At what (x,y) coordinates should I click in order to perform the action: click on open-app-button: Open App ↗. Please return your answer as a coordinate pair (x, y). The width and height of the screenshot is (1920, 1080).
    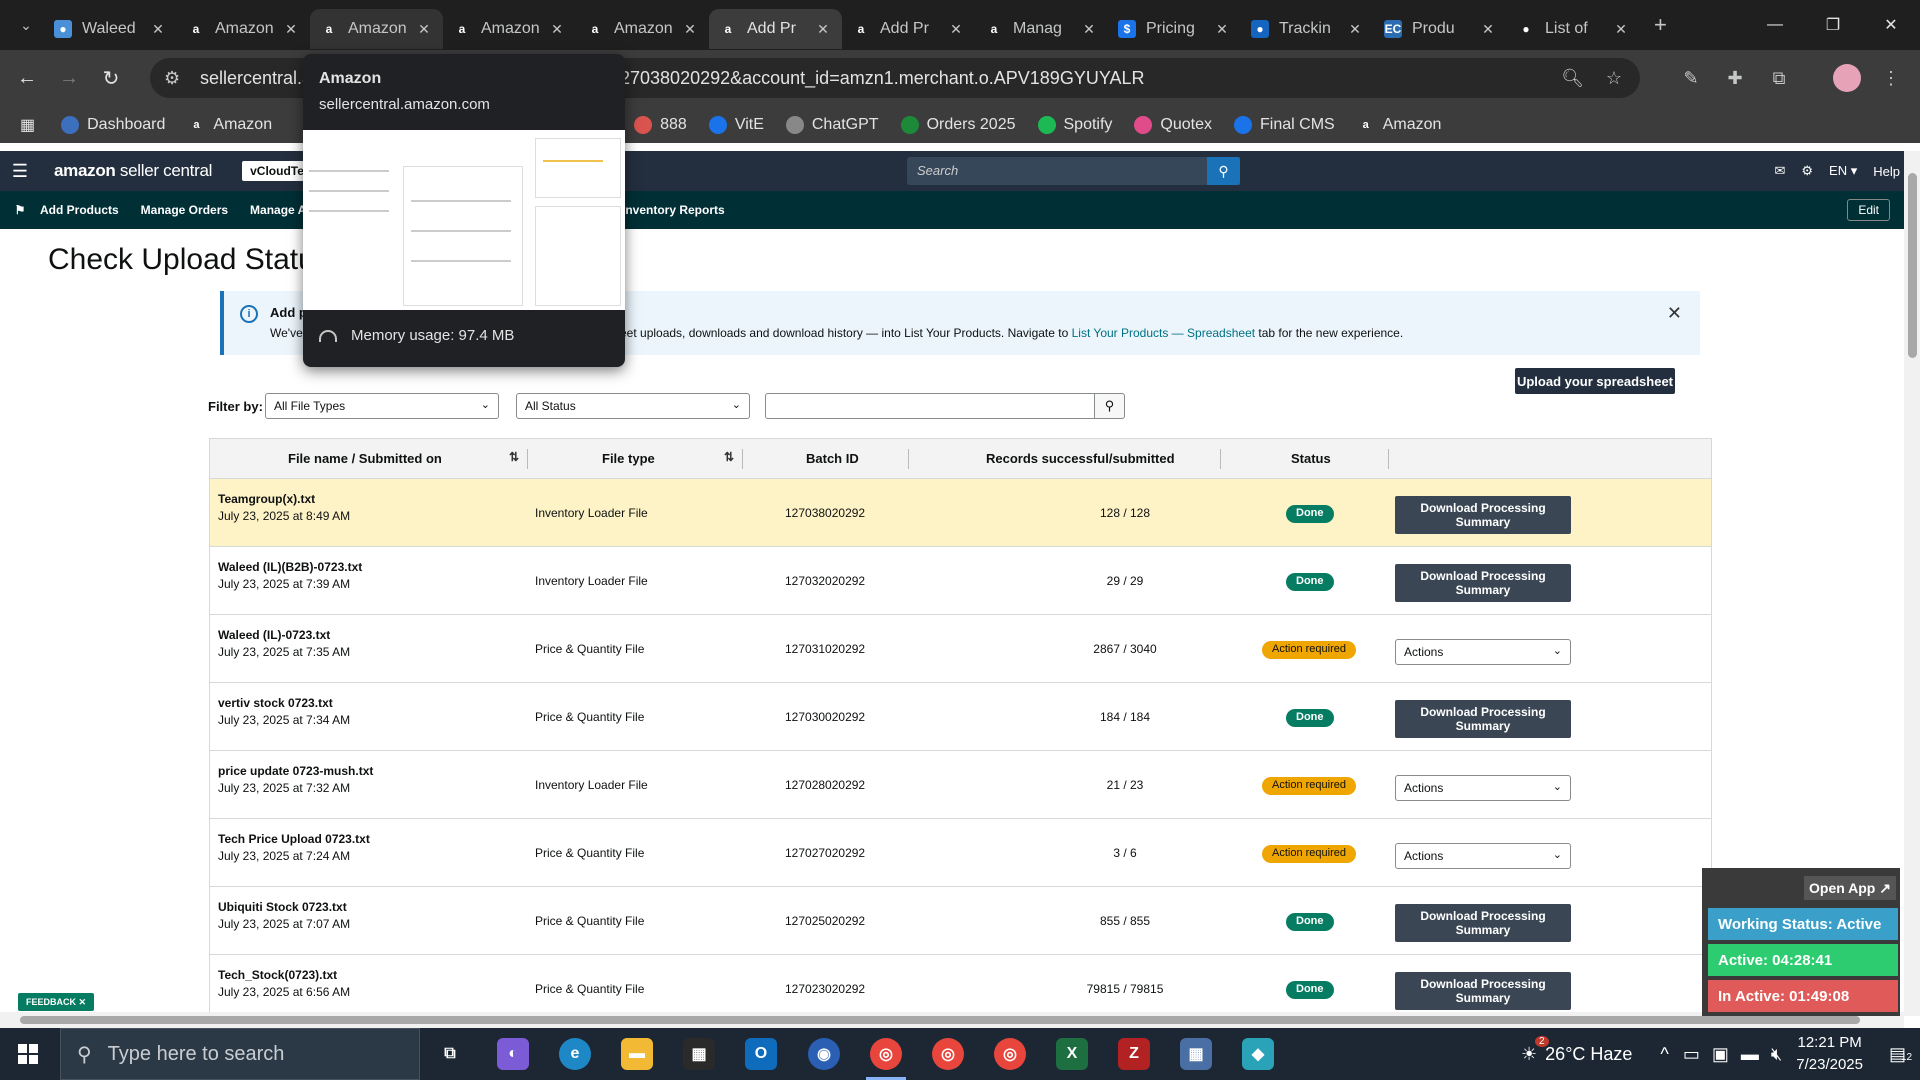
    Looking at the image, I should click on (1850, 888).